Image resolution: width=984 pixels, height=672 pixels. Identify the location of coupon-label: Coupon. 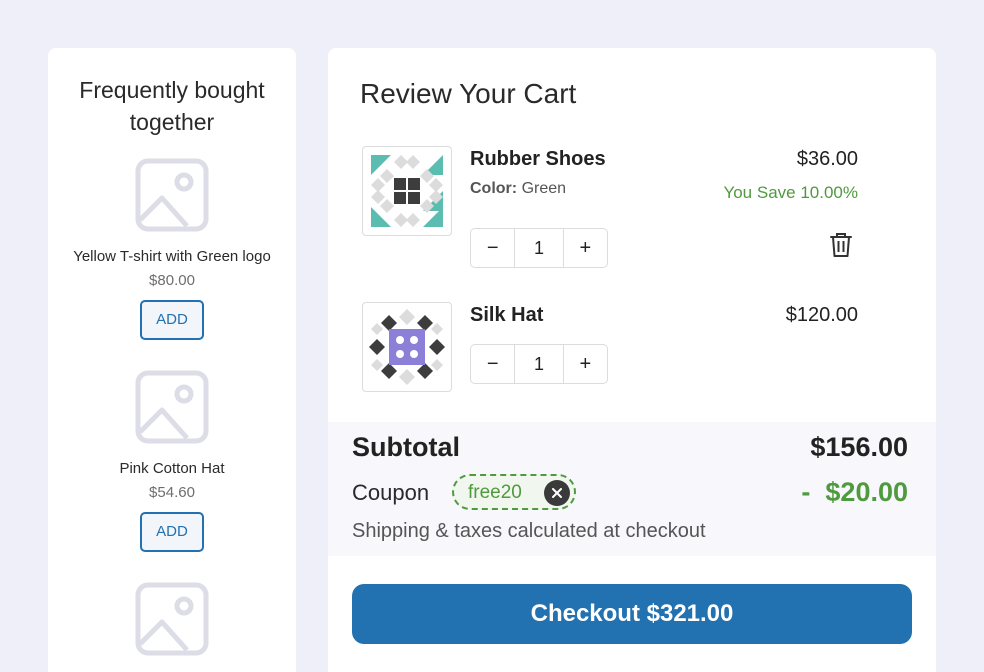
(391, 492).